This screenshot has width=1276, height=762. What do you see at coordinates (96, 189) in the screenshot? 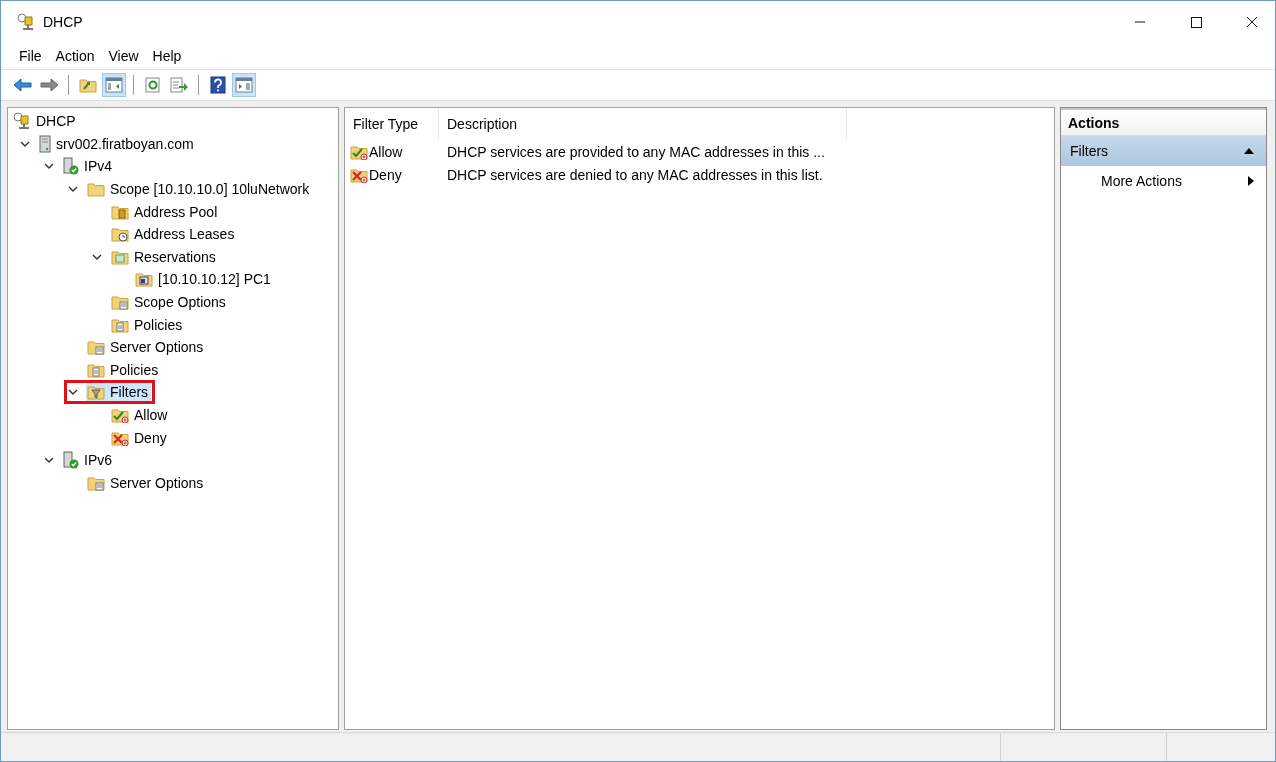
I see `folder-icon` at bounding box center [96, 189].